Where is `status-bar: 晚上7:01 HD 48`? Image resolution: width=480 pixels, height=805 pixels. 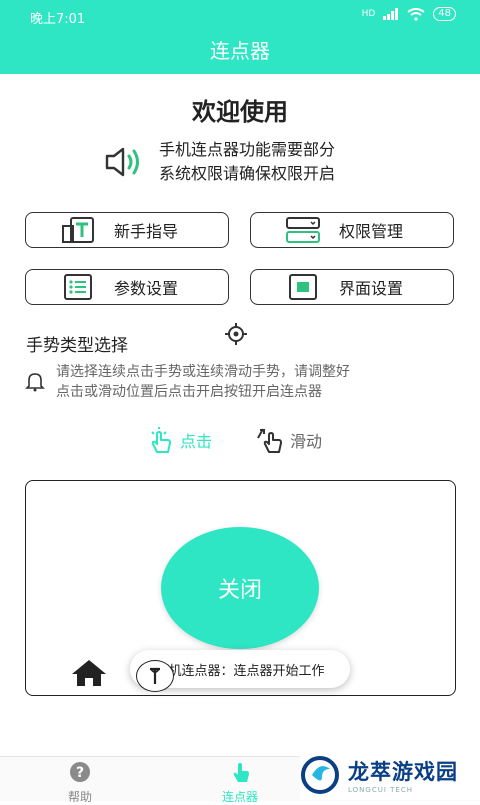 status-bar: 晚上7:01 HD 48 is located at coordinates (240, 16).